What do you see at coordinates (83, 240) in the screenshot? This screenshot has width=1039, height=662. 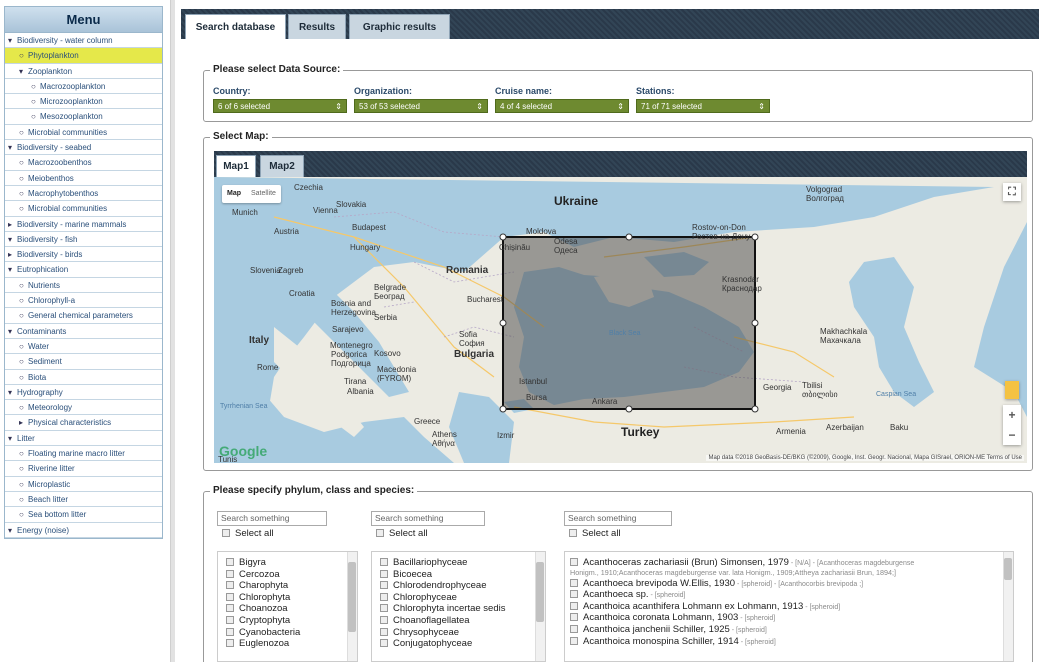 I see `menu-item: ▾ Biodiversity - fish` at bounding box center [83, 240].